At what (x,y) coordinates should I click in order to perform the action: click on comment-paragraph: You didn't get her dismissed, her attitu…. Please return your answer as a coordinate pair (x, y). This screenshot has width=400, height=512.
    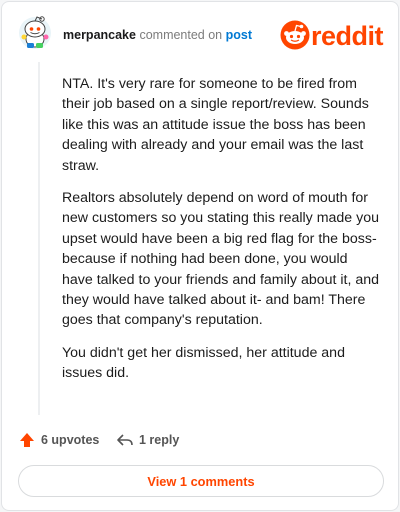
    Looking at the image, I should click on (203, 363).